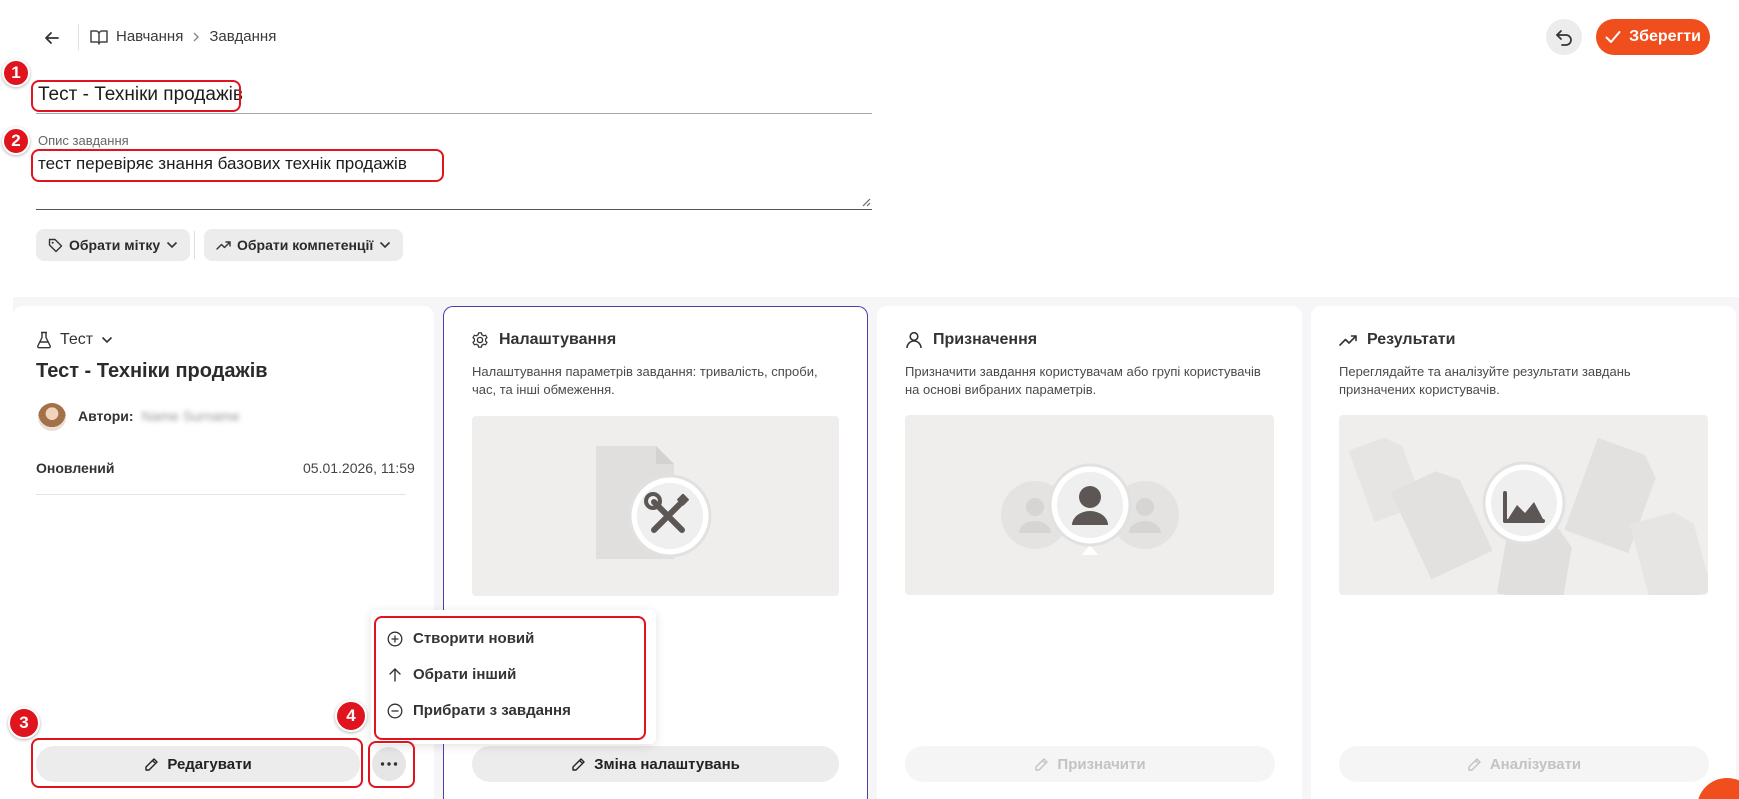 This screenshot has height=799, width=1739. Describe the element at coordinates (99, 37) in the screenshot. I see `book-icon` at that location.